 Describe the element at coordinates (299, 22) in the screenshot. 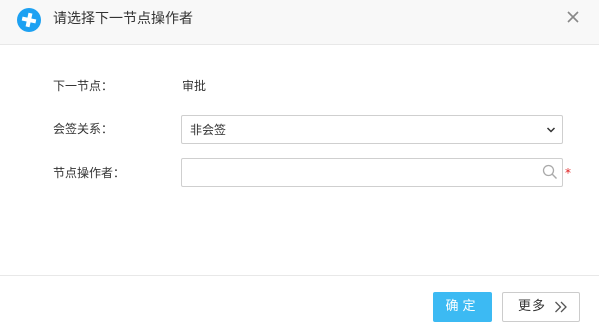

I see `dialog-header: 请选择下一节点操作者` at that location.